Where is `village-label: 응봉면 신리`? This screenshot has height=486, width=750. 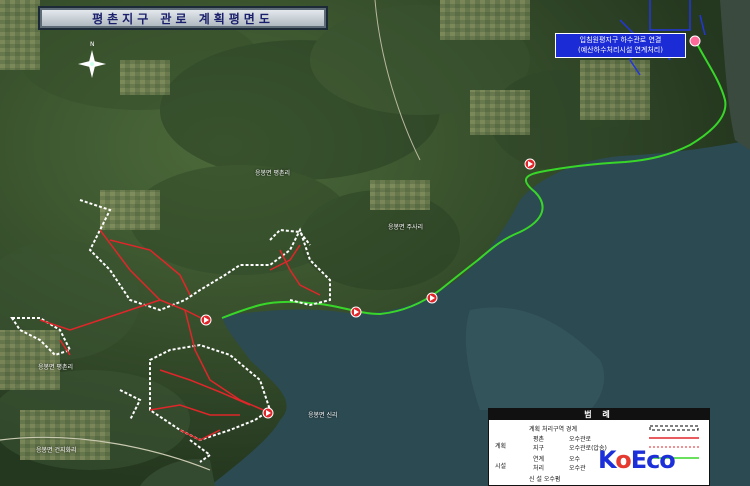 village-label: 응봉면 신리 is located at coordinates (323, 415).